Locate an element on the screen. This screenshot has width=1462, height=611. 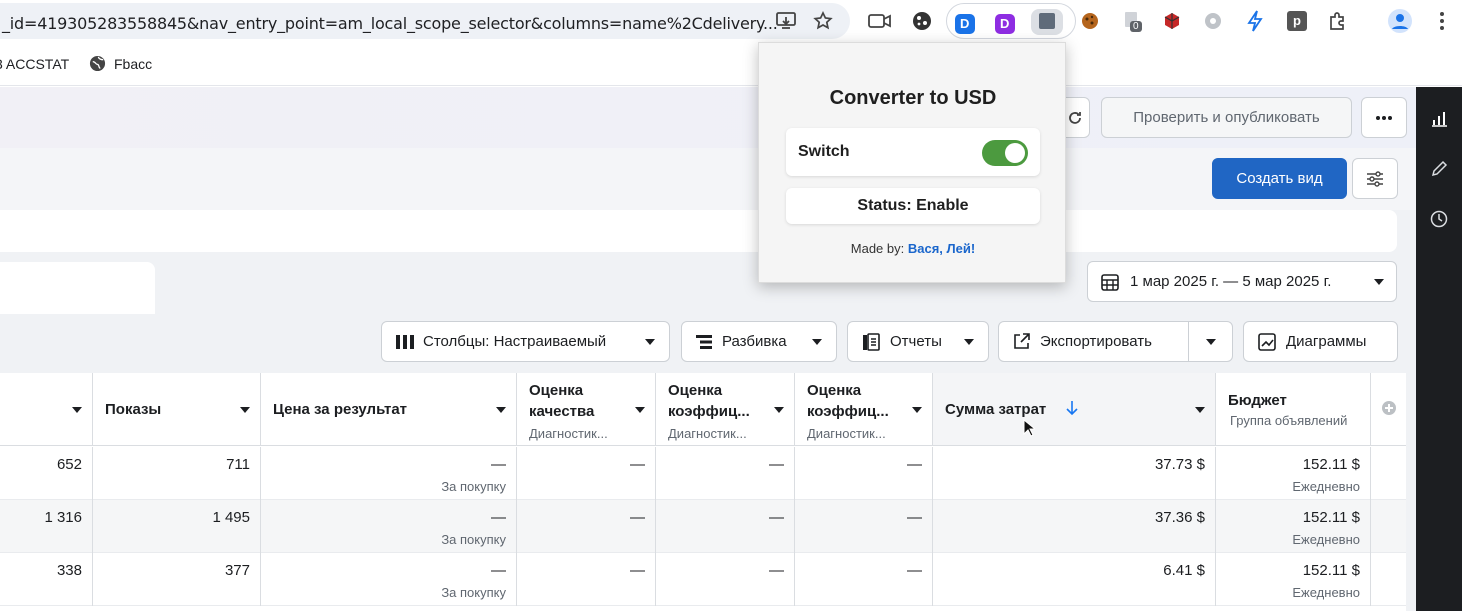
view-settings-button is located at coordinates (1375, 178).